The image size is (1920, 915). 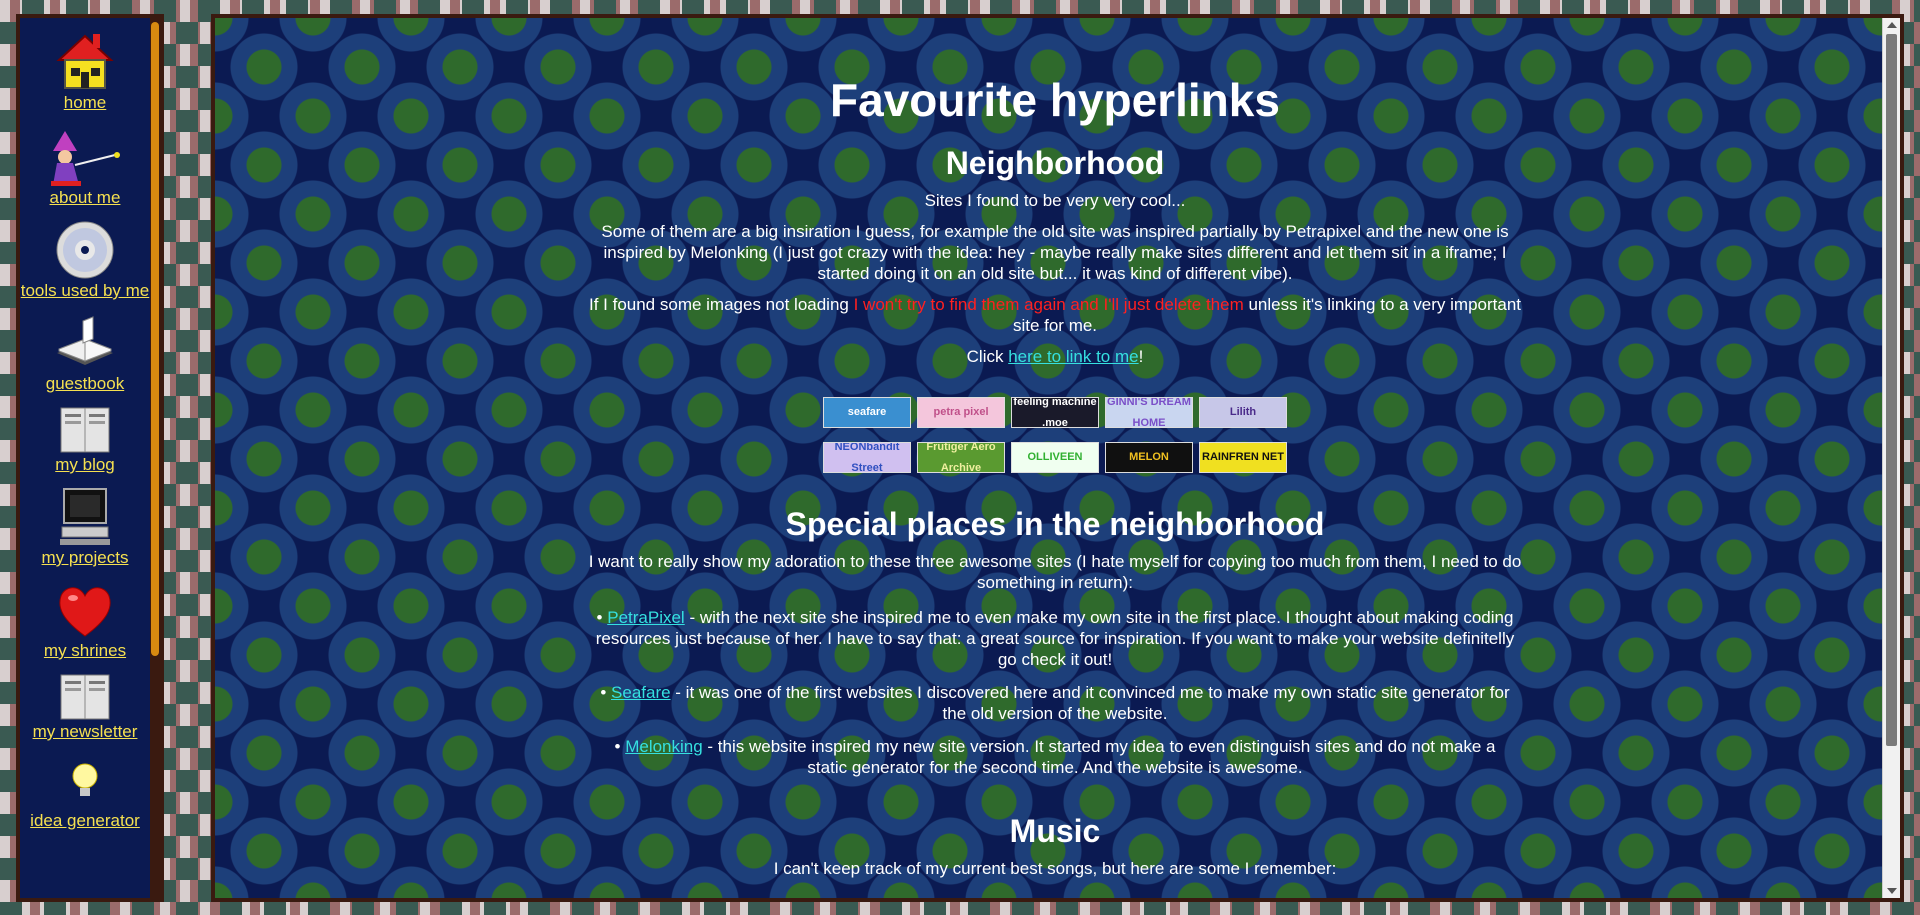 What do you see at coordinates (645, 617) in the screenshot?
I see `petrapixel-link: PetraPixel` at bounding box center [645, 617].